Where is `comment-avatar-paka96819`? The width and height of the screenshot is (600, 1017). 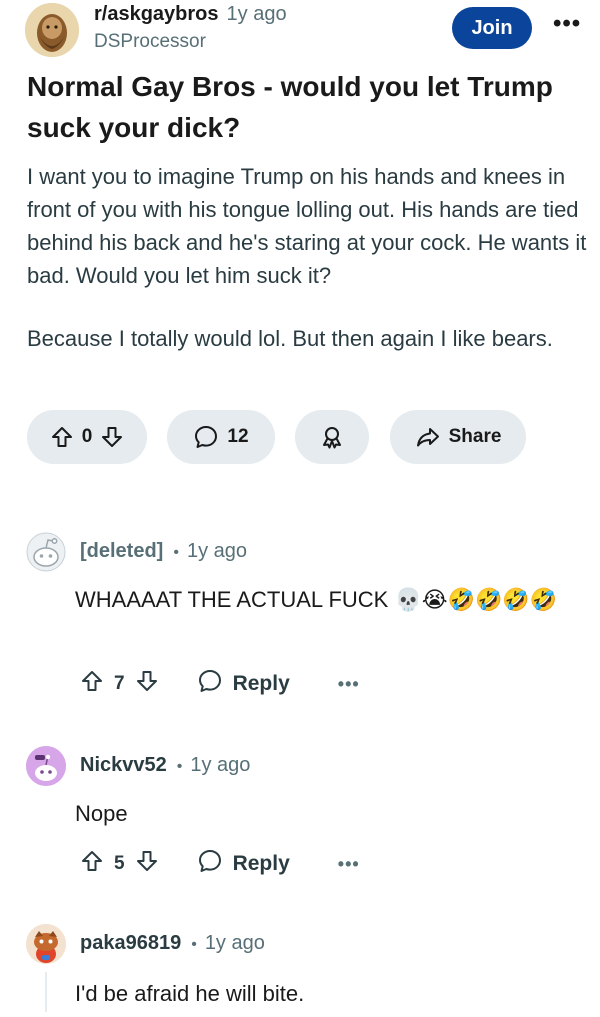
comment-avatar-paka96819 is located at coordinates (46, 944).